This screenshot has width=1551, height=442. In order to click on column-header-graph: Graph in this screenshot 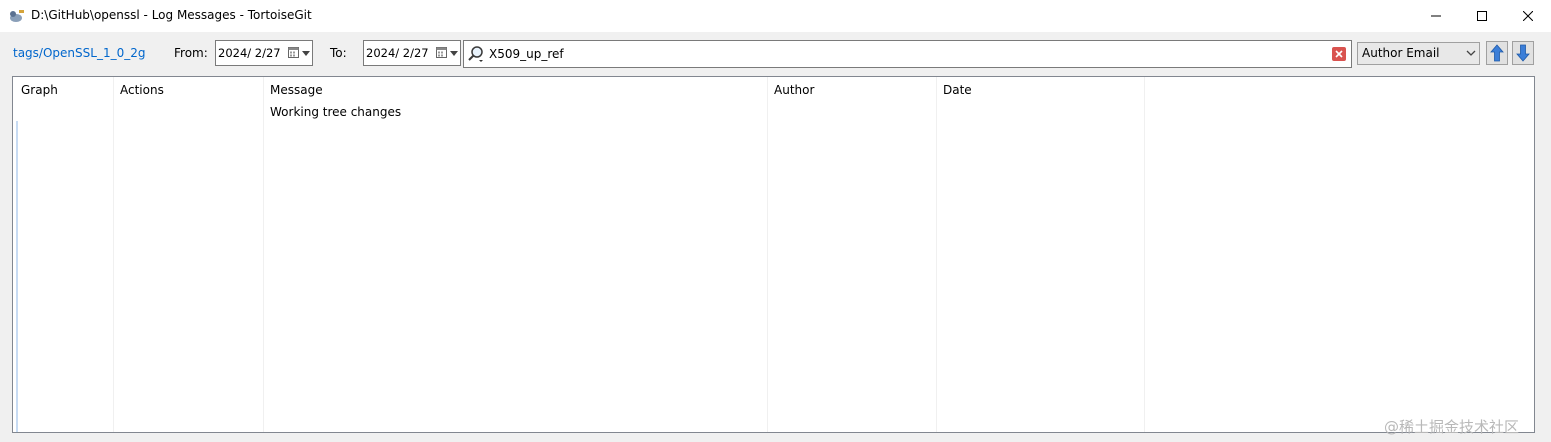, I will do `click(39, 90)`.